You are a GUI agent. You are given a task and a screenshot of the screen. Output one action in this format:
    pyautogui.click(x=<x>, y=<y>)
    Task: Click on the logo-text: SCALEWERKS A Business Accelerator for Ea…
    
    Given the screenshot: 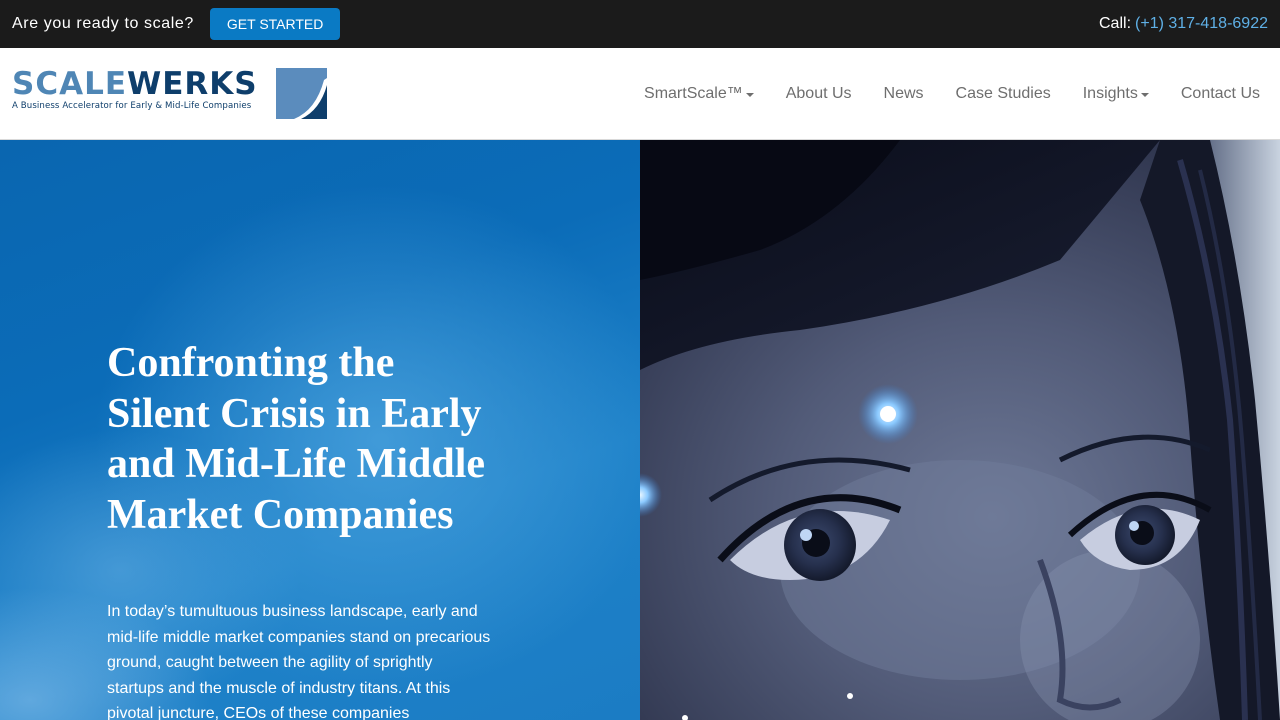 What is the action you would take?
    pyautogui.click(x=135, y=89)
    